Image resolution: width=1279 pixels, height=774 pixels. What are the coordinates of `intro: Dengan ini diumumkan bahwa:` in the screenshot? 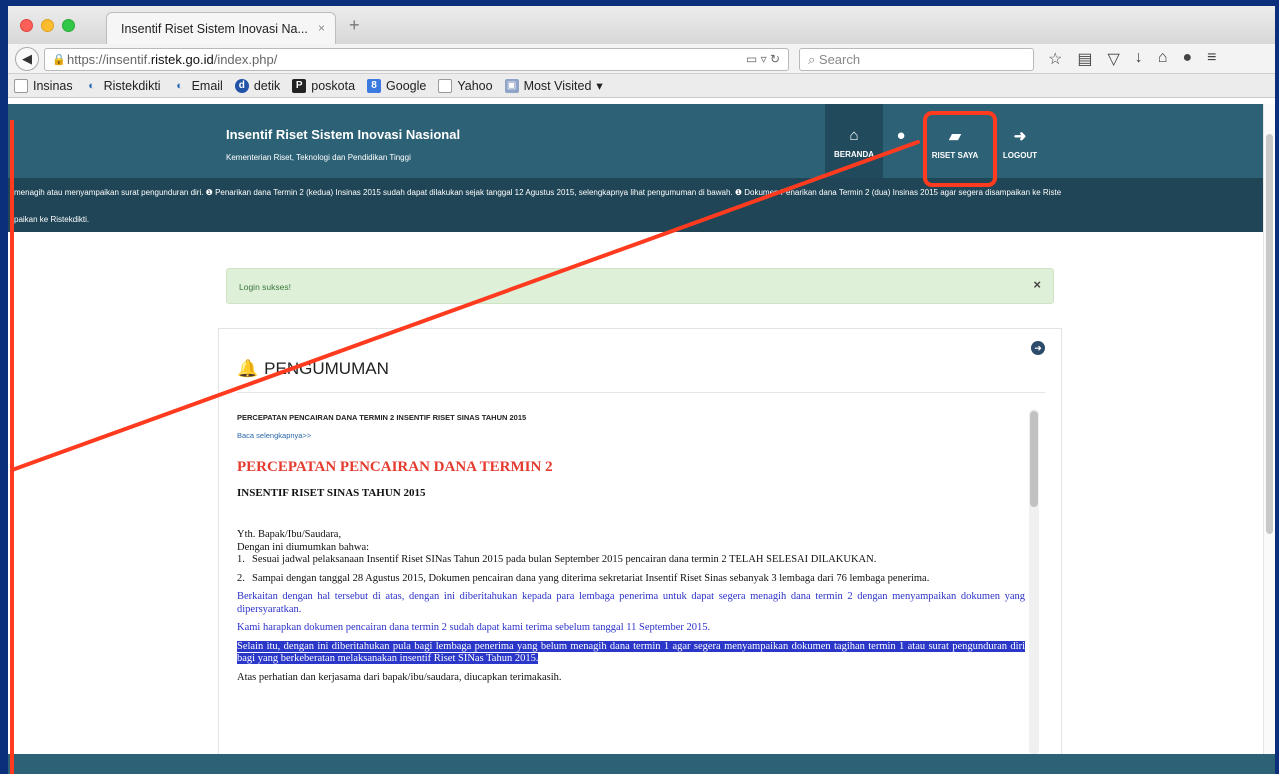 It's located at (303, 547).